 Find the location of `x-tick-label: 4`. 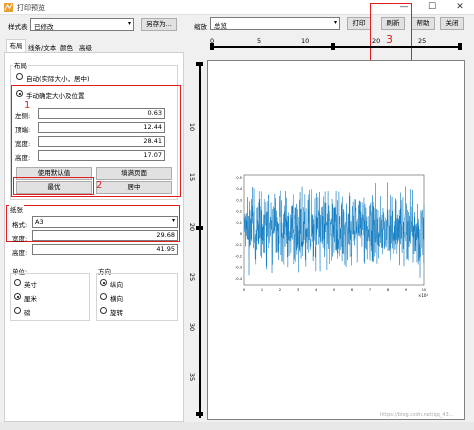

x-tick-label: 4 is located at coordinates (316, 290).